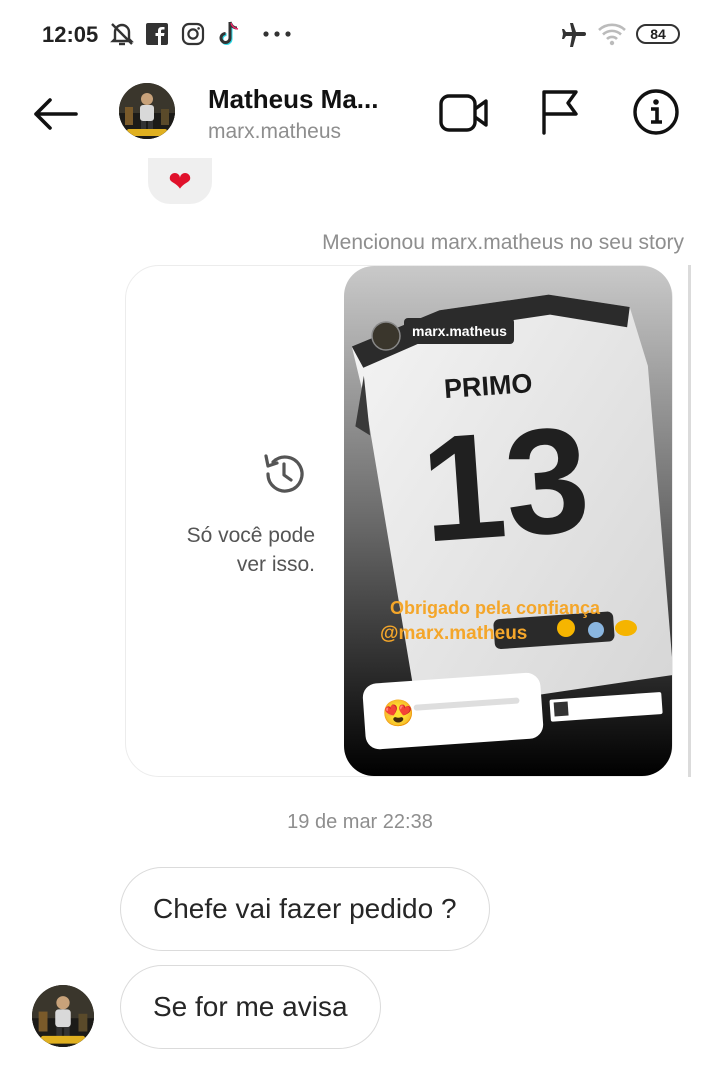  What do you see at coordinates (658, 34) in the screenshot?
I see `battery-icon: 84` at bounding box center [658, 34].